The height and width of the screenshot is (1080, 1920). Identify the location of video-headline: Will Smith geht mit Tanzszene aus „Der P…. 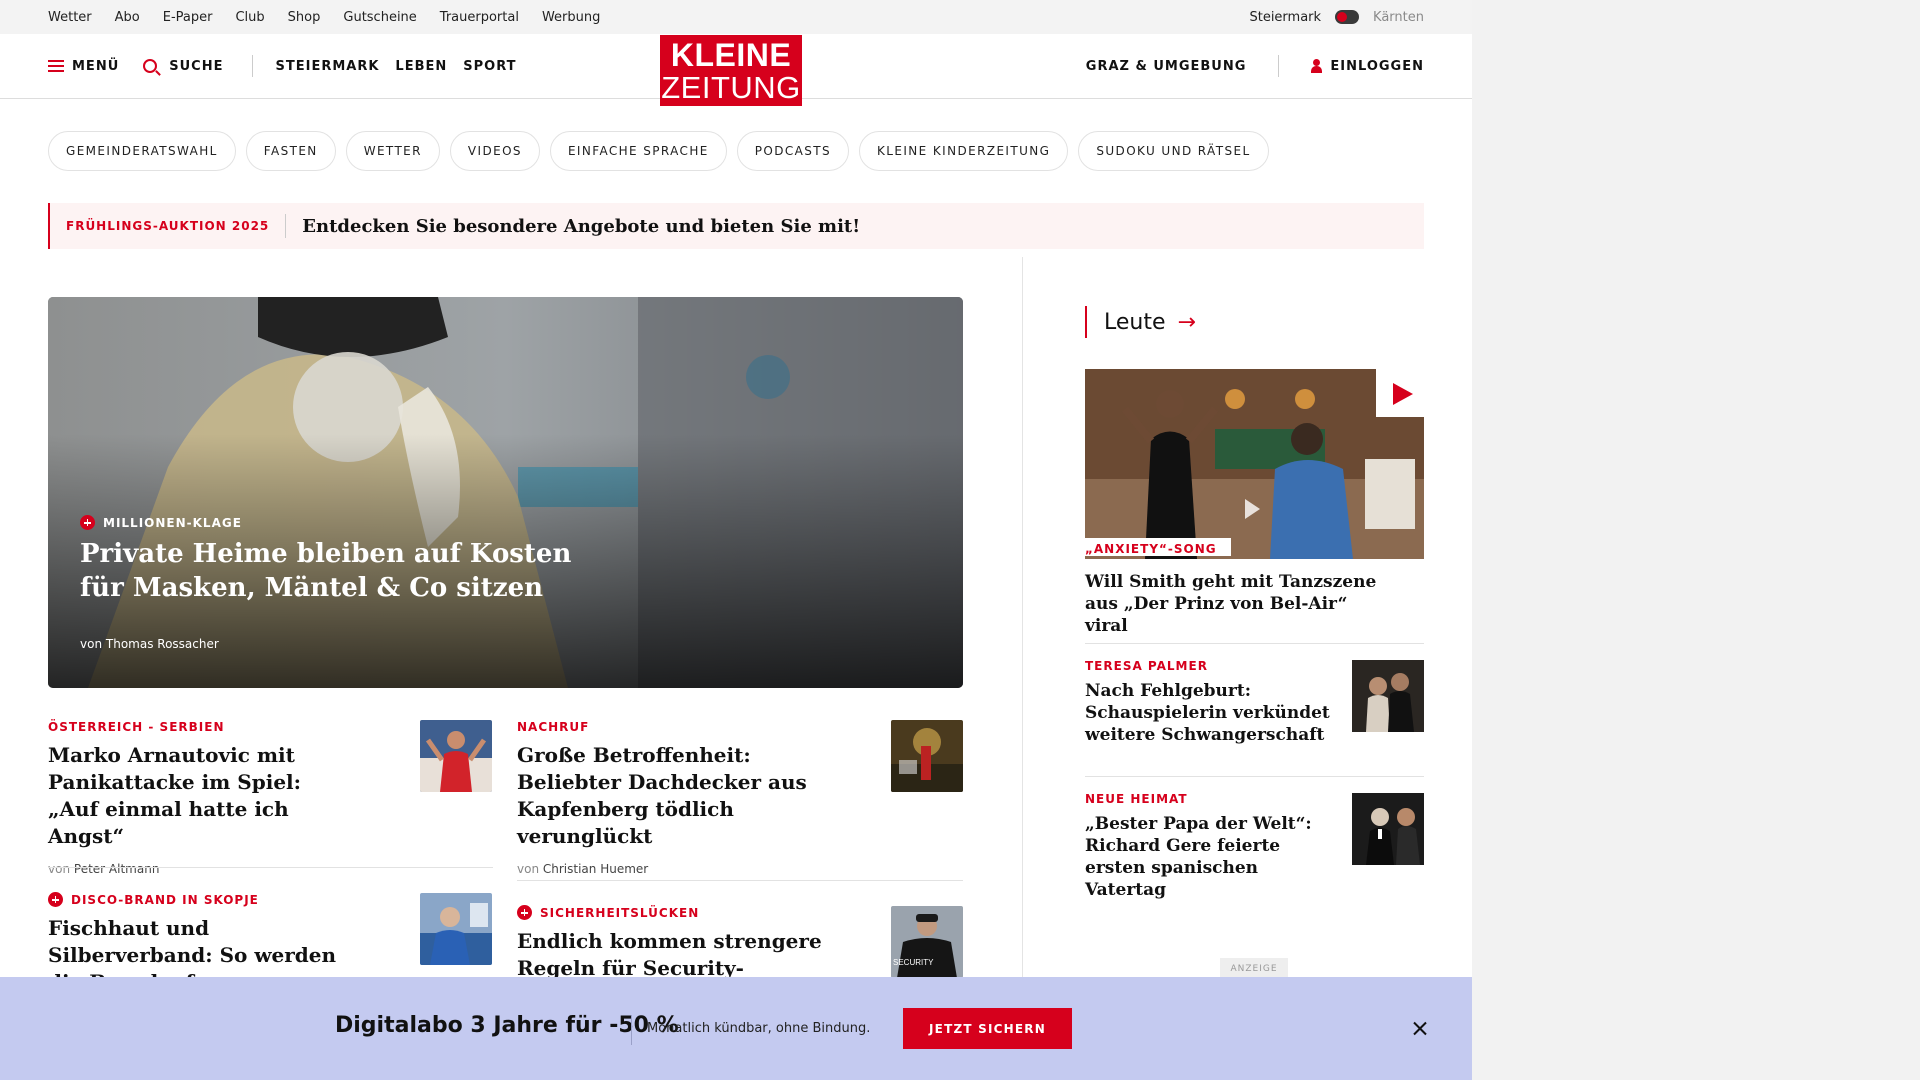
(1235, 604).